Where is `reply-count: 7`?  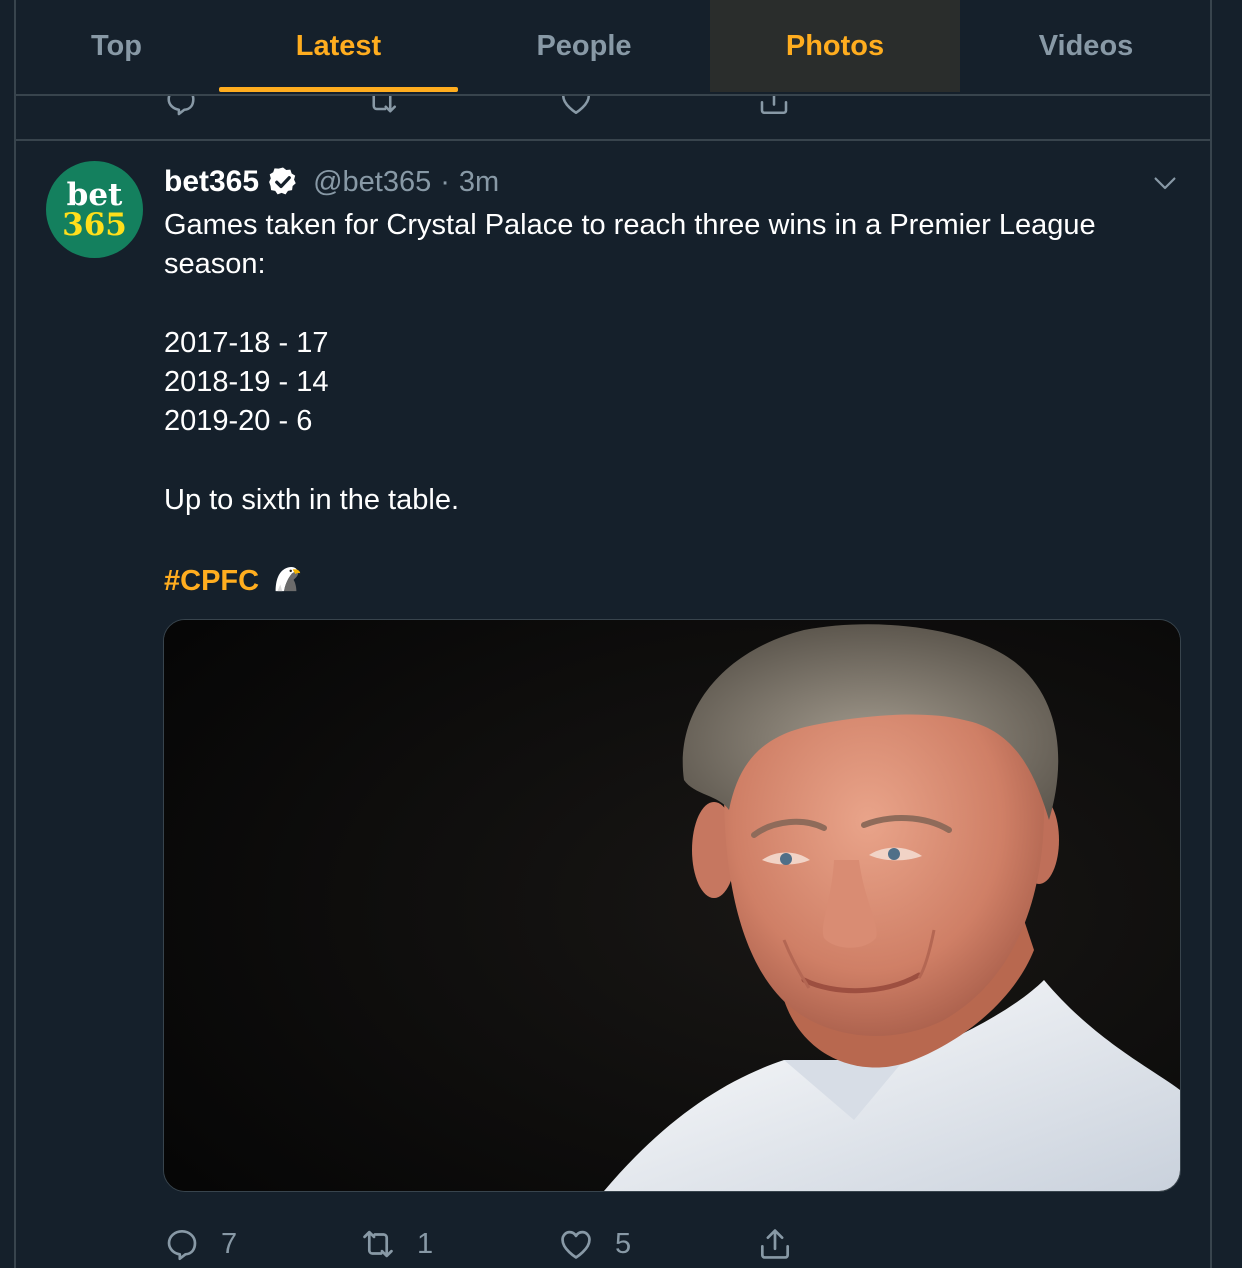 reply-count: 7 is located at coordinates (229, 1243).